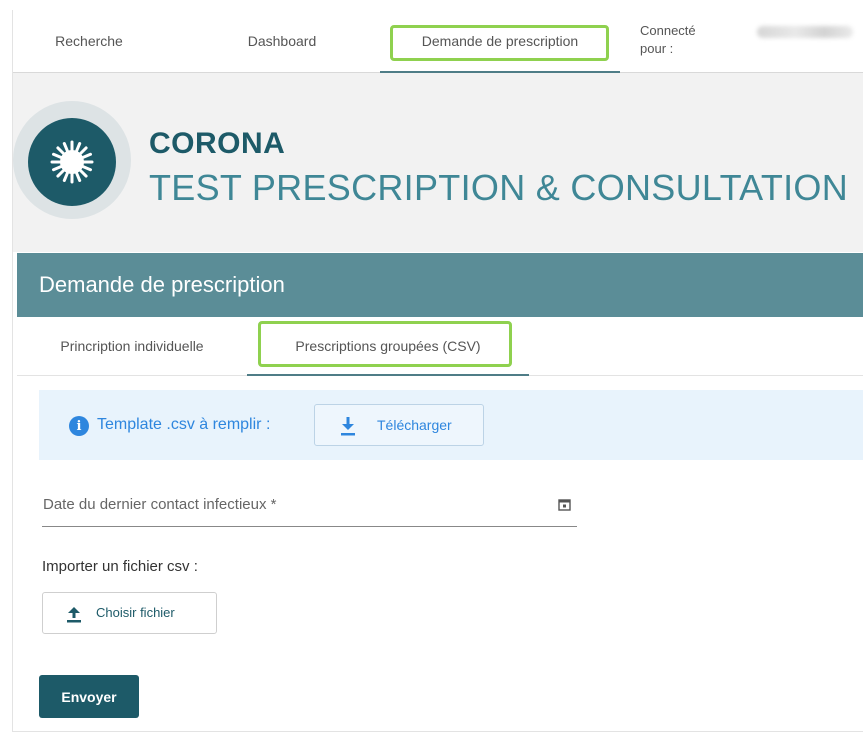 The image size is (863, 738). Describe the element at coordinates (184, 424) in the screenshot. I see `template-info-text: Template .csv à remplir :` at that location.